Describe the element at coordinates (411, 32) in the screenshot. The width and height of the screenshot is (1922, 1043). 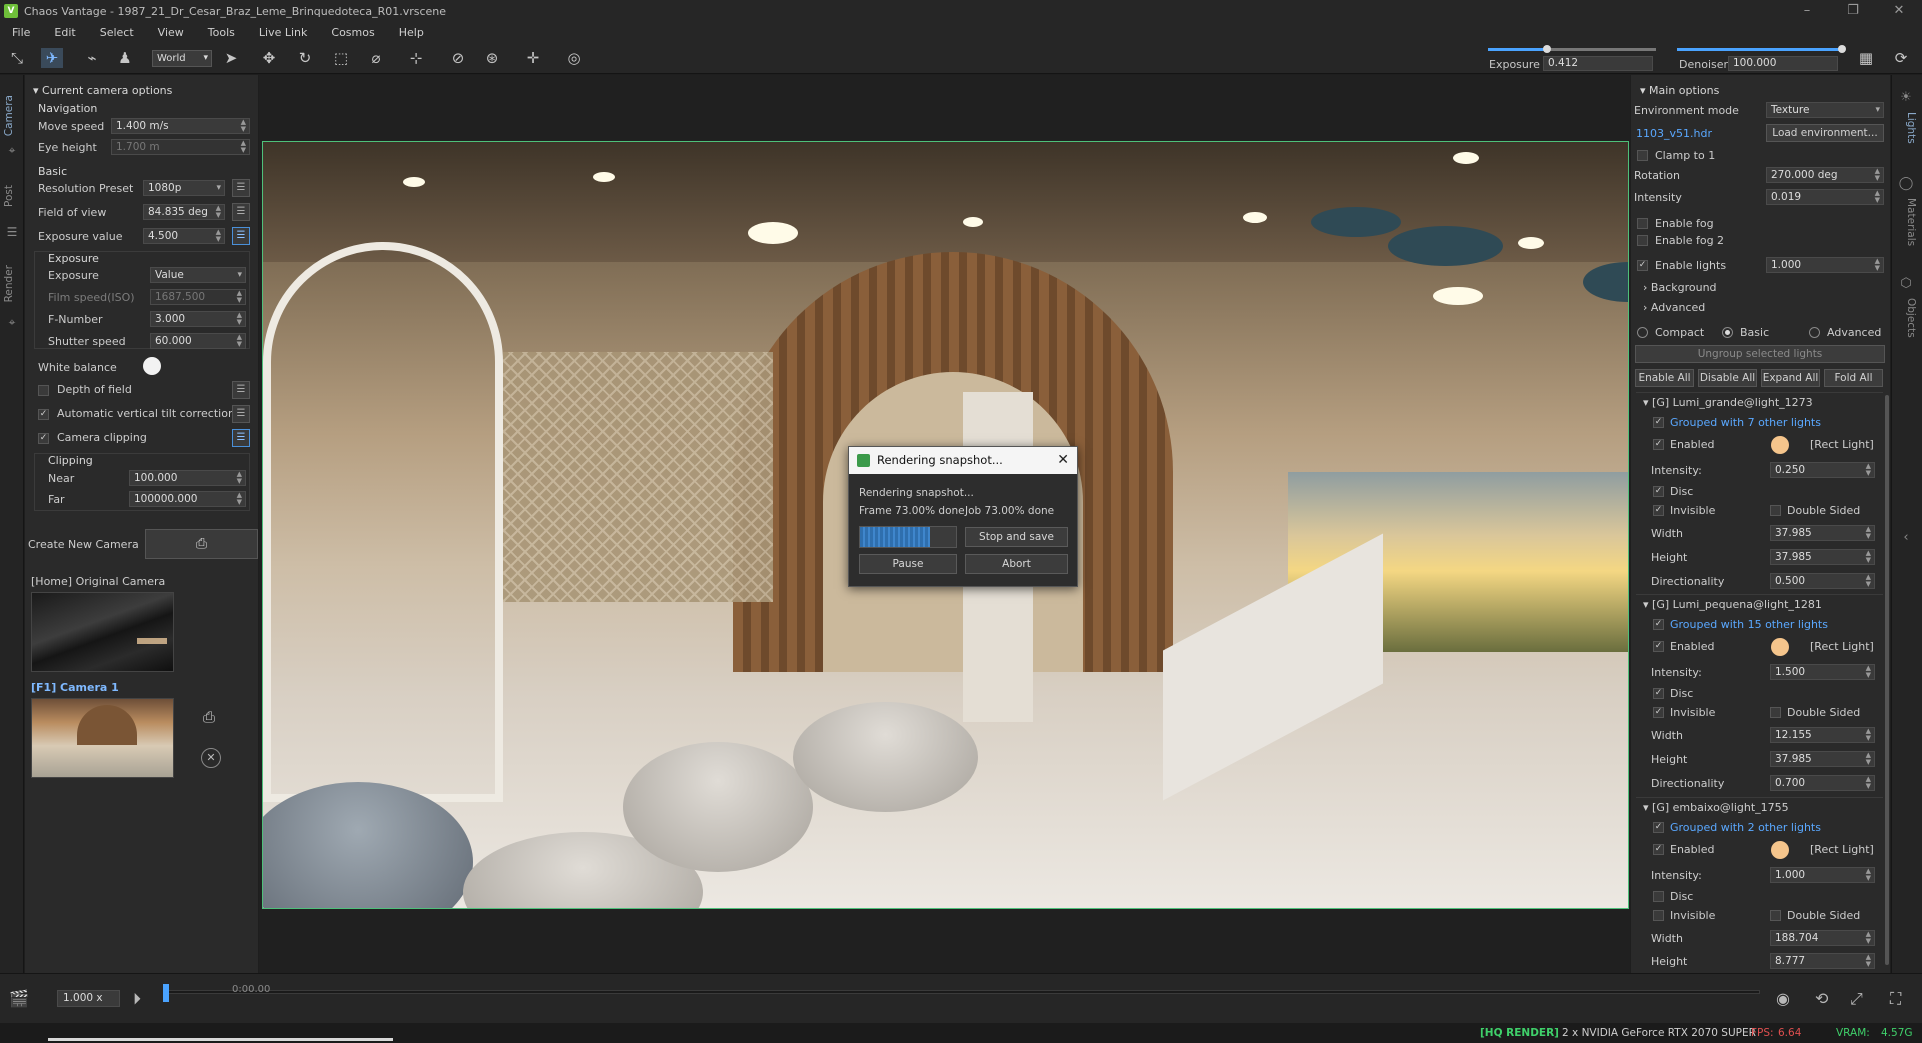
I see `menu-help: Help` at that location.